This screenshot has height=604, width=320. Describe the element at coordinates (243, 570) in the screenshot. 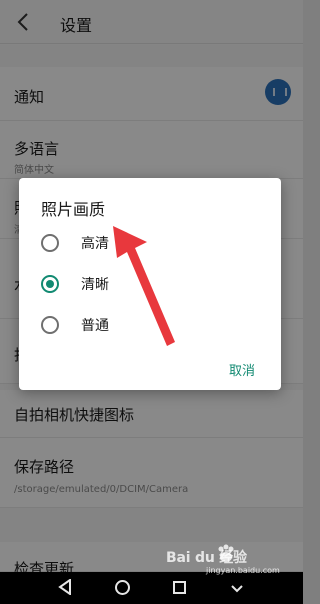

I see `watermark-url: jingyan.baidu.com` at that location.